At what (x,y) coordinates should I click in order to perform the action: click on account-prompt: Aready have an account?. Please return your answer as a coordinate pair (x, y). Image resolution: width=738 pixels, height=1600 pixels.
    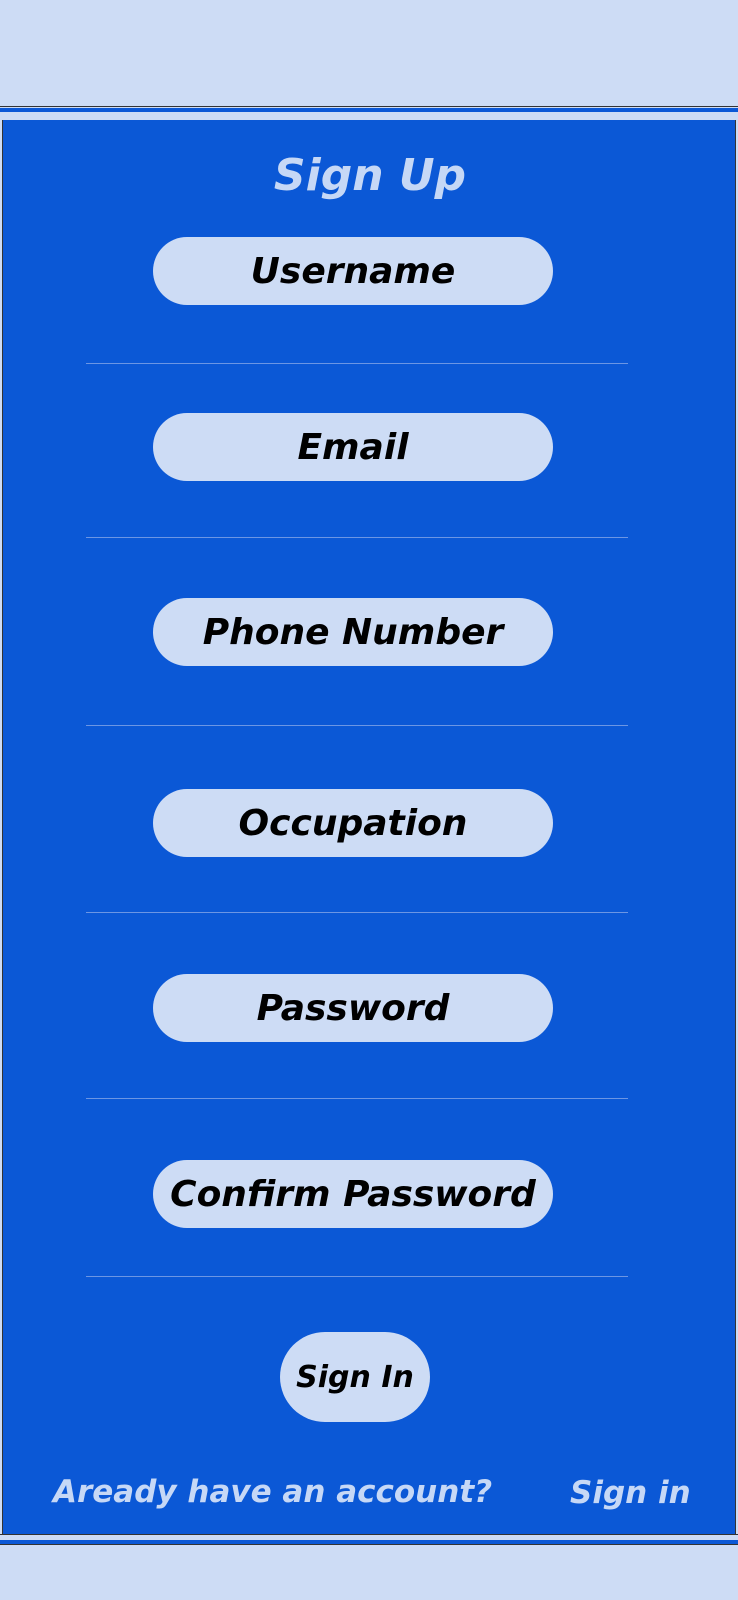
    Looking at the image, I should click on (273, 1492).